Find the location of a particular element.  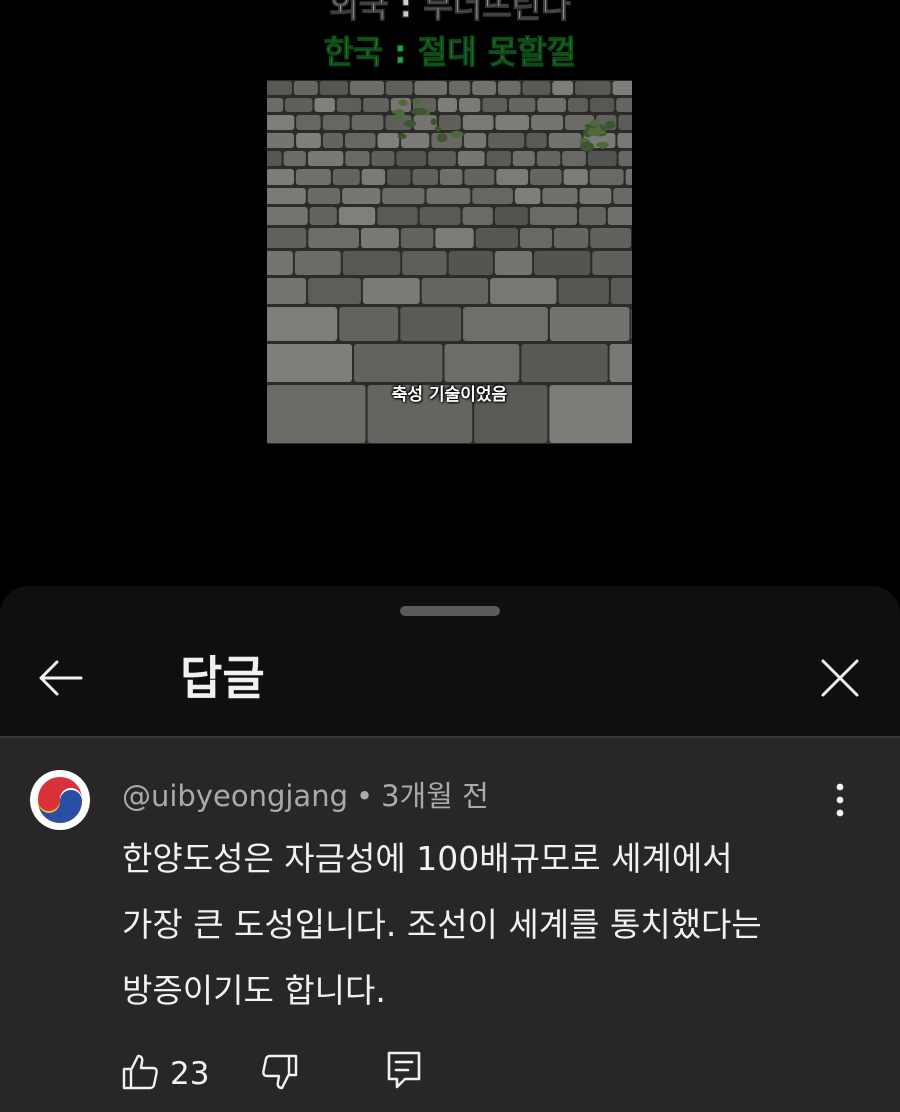

arrow-left-icon is located at coordinates (61, 678).